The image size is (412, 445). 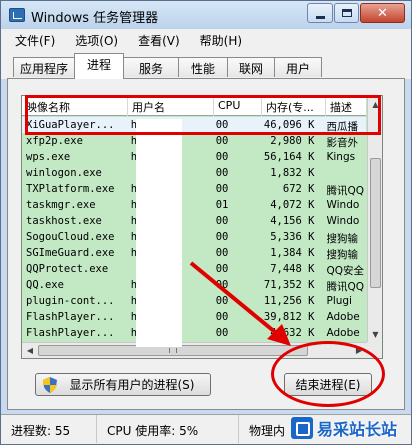 I want to click on redacted-username-area, so click(x=159, y=233).